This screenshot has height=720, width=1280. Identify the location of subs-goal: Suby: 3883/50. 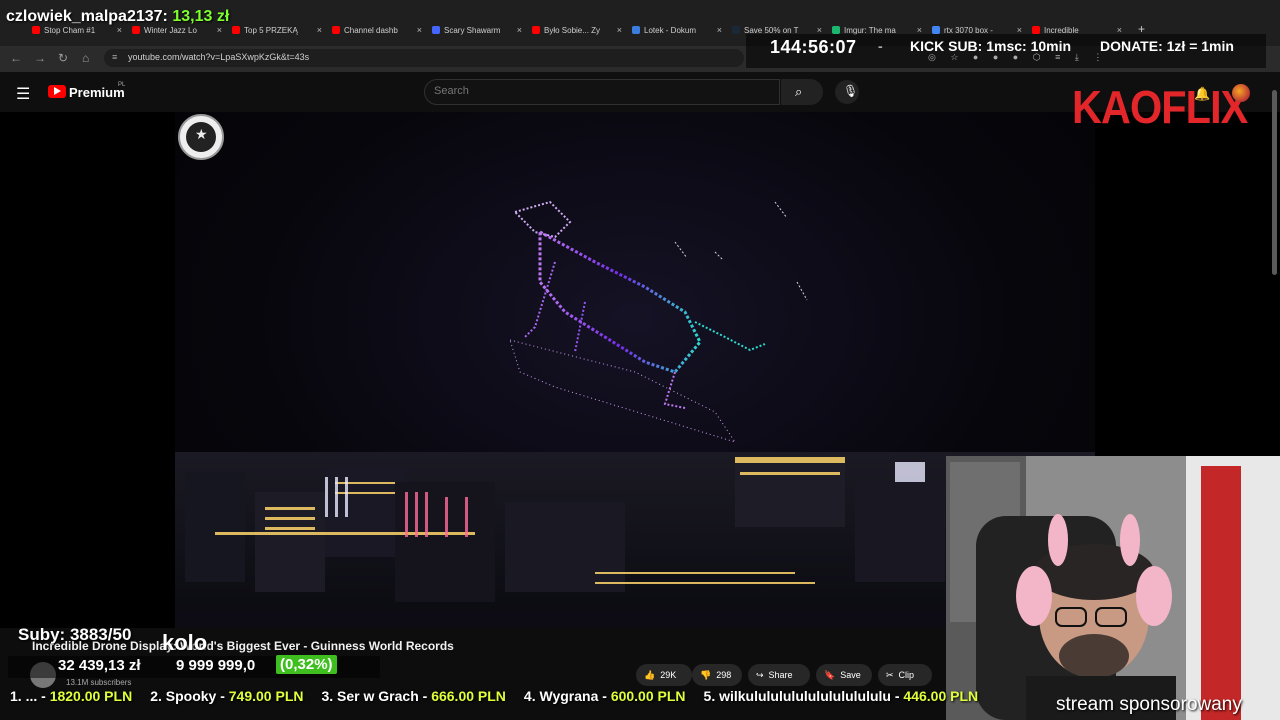
(75, 634).